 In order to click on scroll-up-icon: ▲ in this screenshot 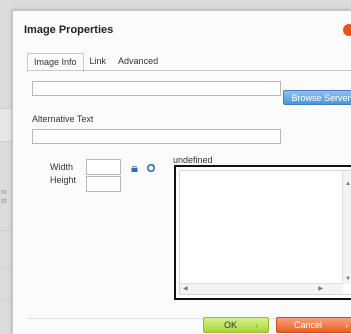, I will do `click(348, 184)`.